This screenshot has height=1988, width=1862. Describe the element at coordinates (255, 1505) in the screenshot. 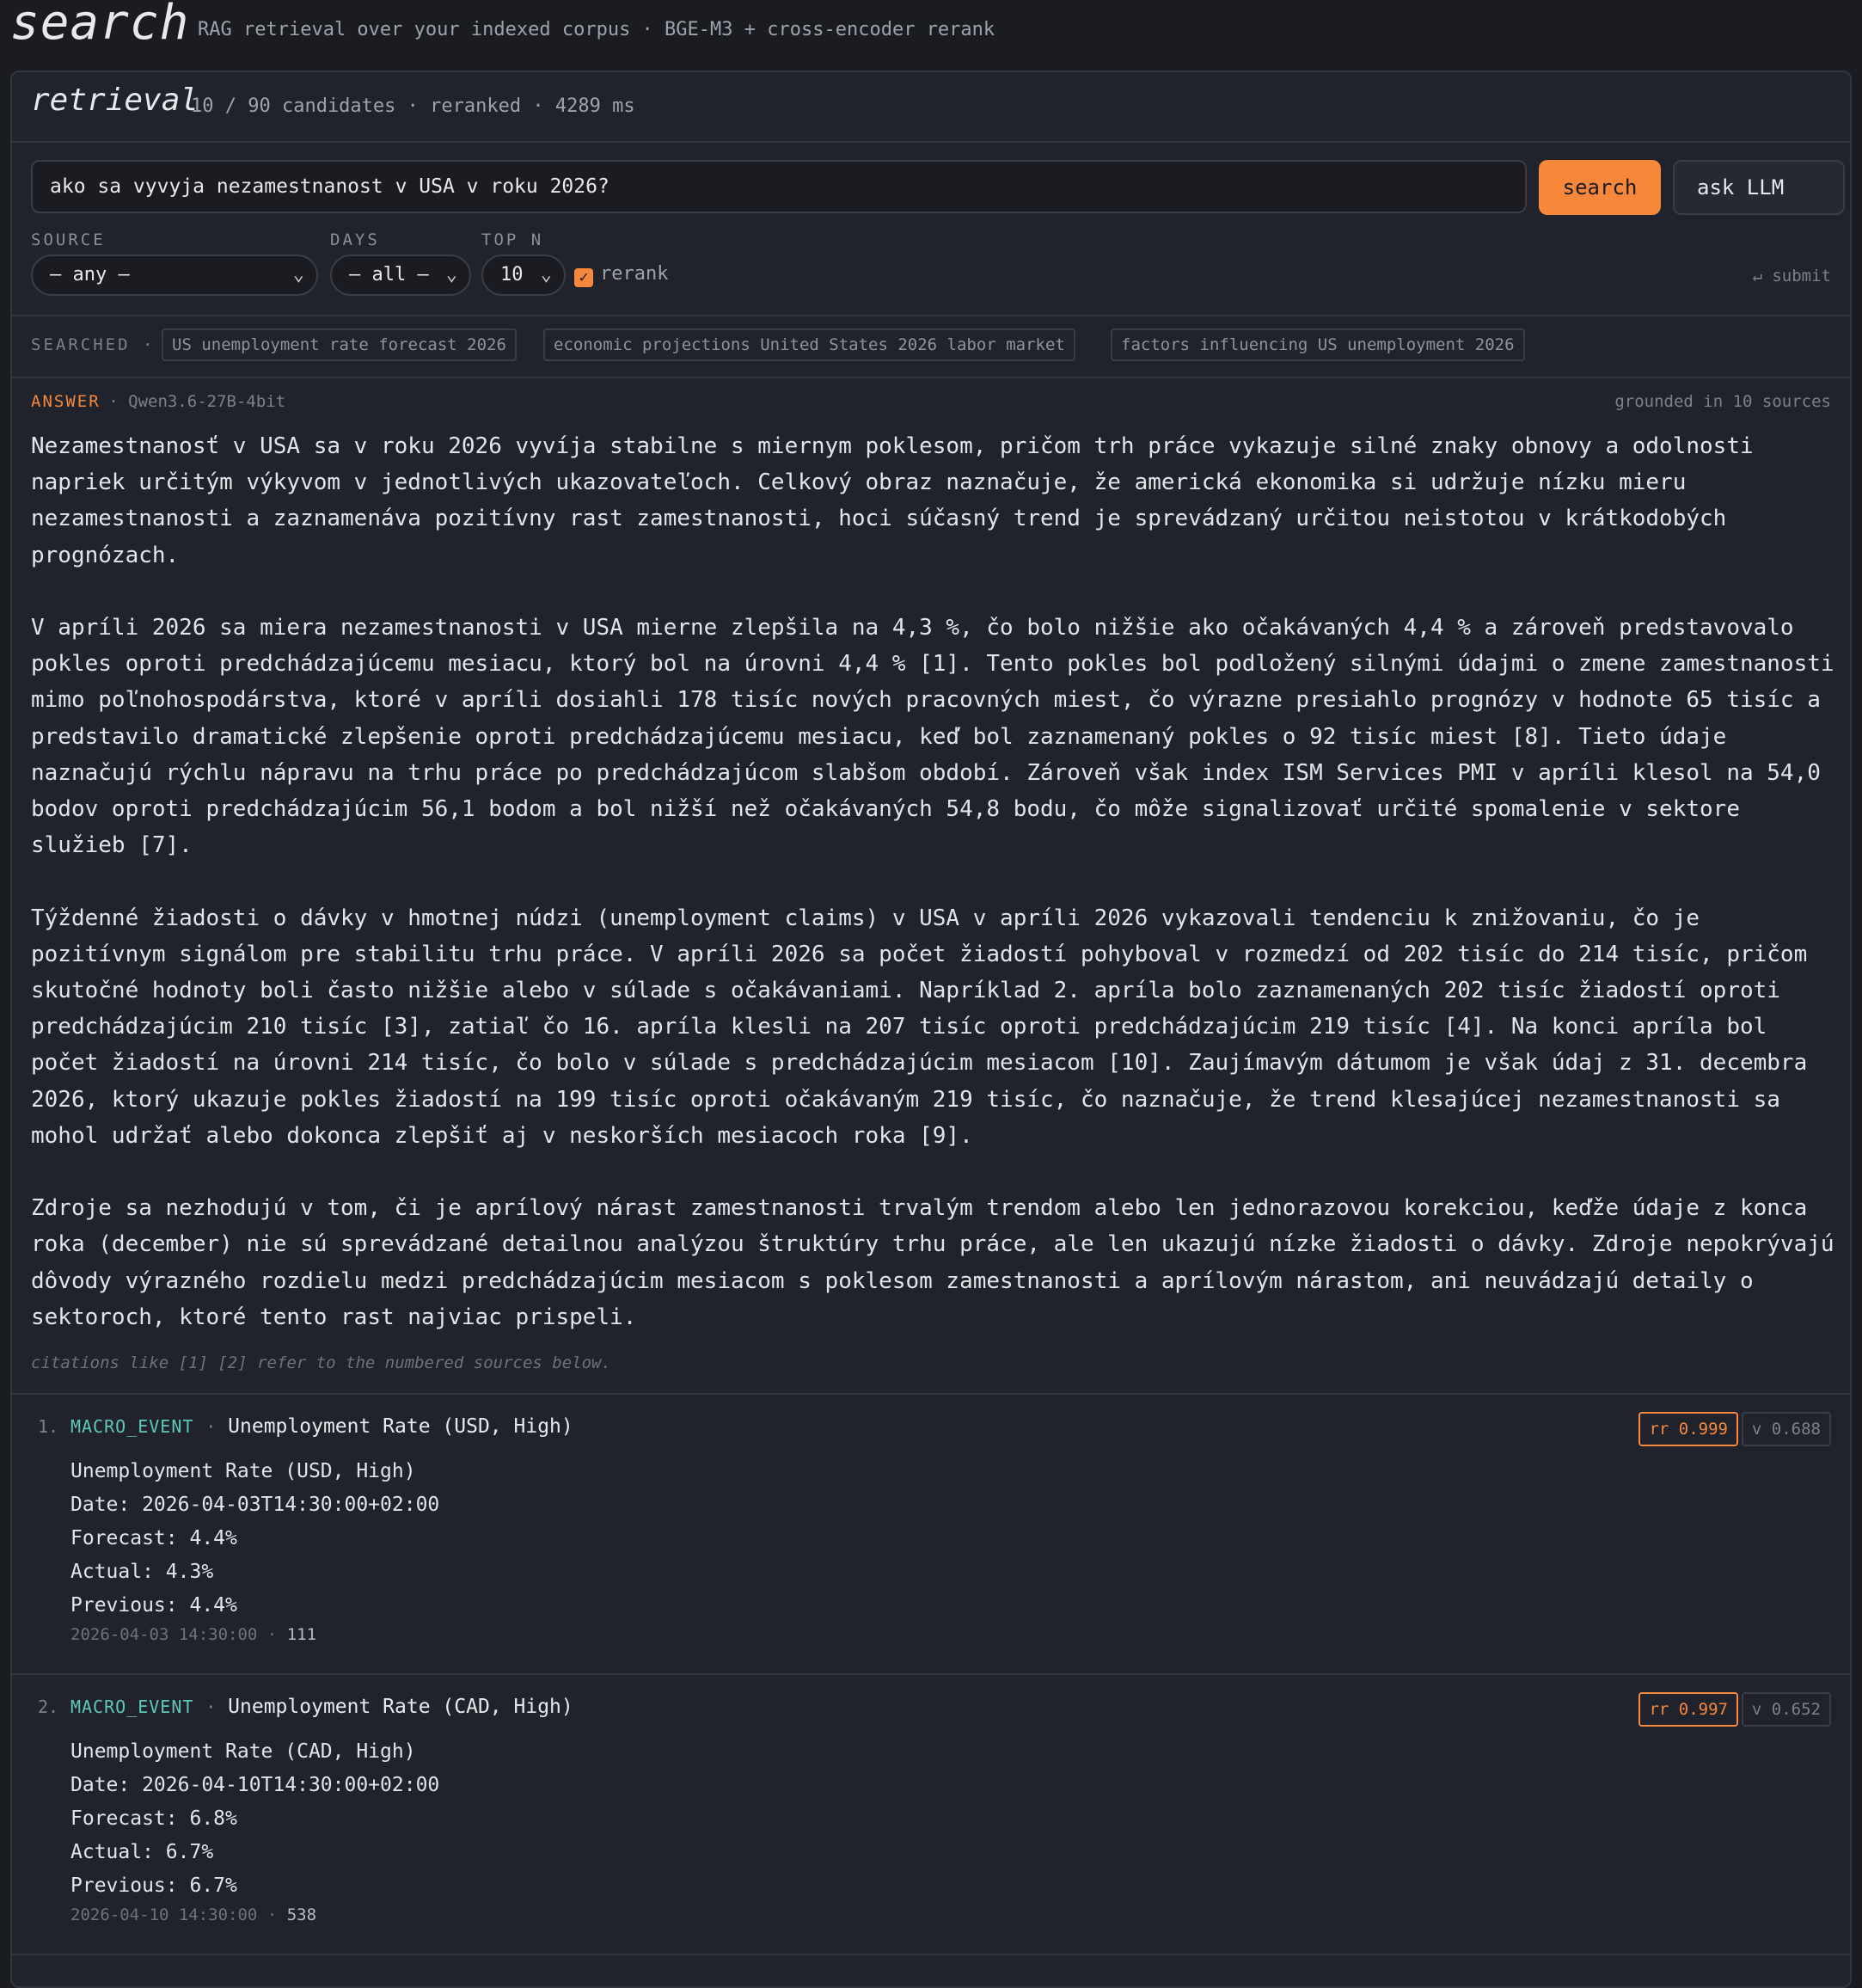

I see `snippet-line: Date: 2026-04-03T14:30:00+02:00` at that location.